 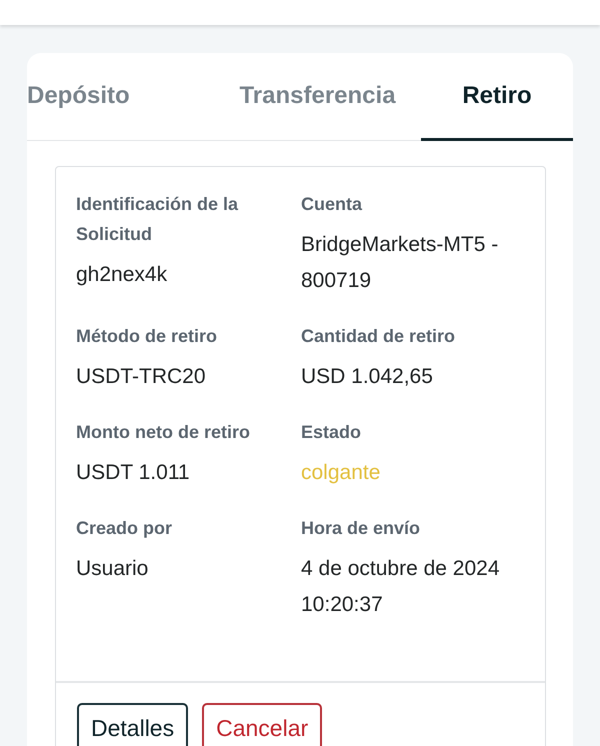 What do you see at coordinates (332, 204) in the screenshot?
I see `field-label: Cuenta` at bounding box center [332, 204].